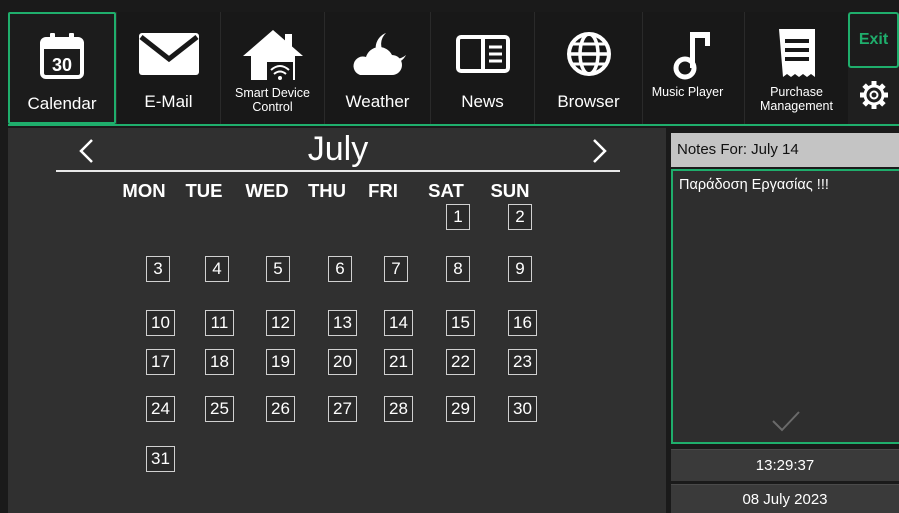  What do you see at coordinates (796, 53) in the screenshot?
I see `receipt-icon` at bounding box center [796, 53].